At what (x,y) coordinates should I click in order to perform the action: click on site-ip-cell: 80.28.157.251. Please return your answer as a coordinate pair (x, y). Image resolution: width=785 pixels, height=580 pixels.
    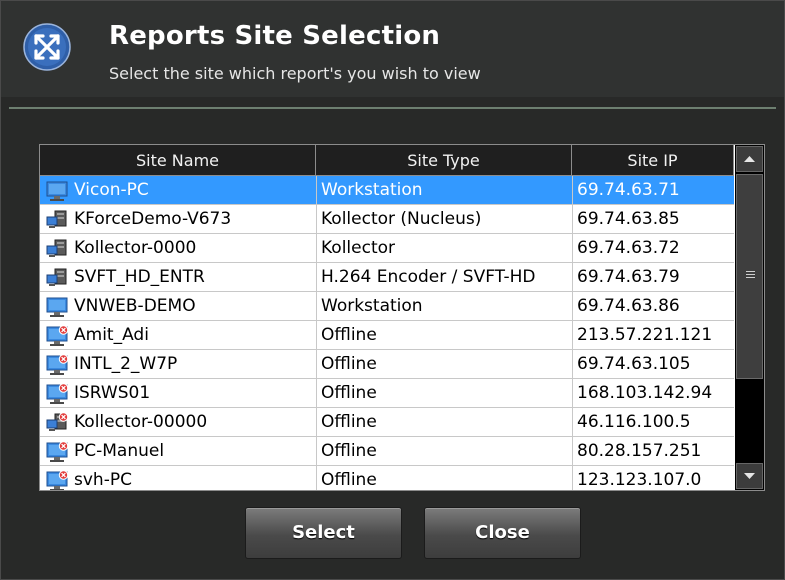
    Looking at the image, I should click on (639, 451).